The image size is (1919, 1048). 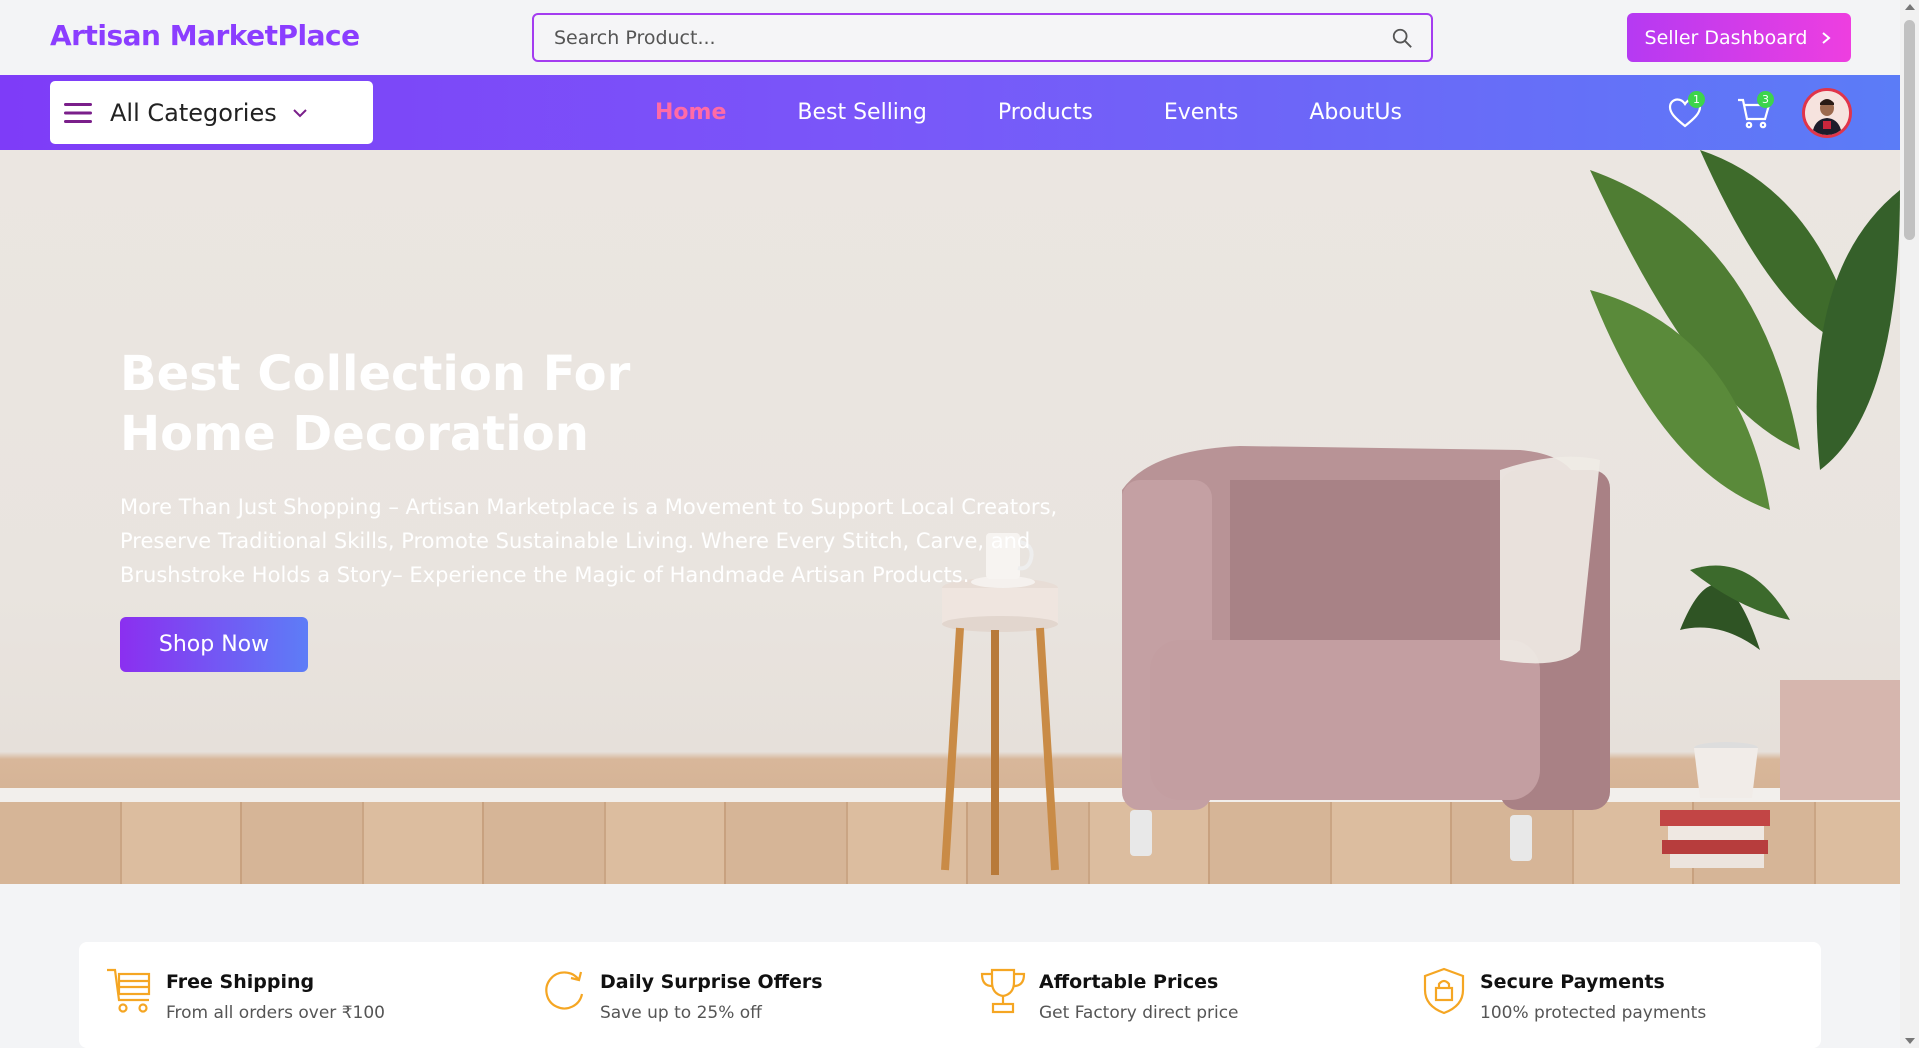 I want to click on top-bar: Artisan MarketPlace Seller Dashboard, so click(x=950, y=37).